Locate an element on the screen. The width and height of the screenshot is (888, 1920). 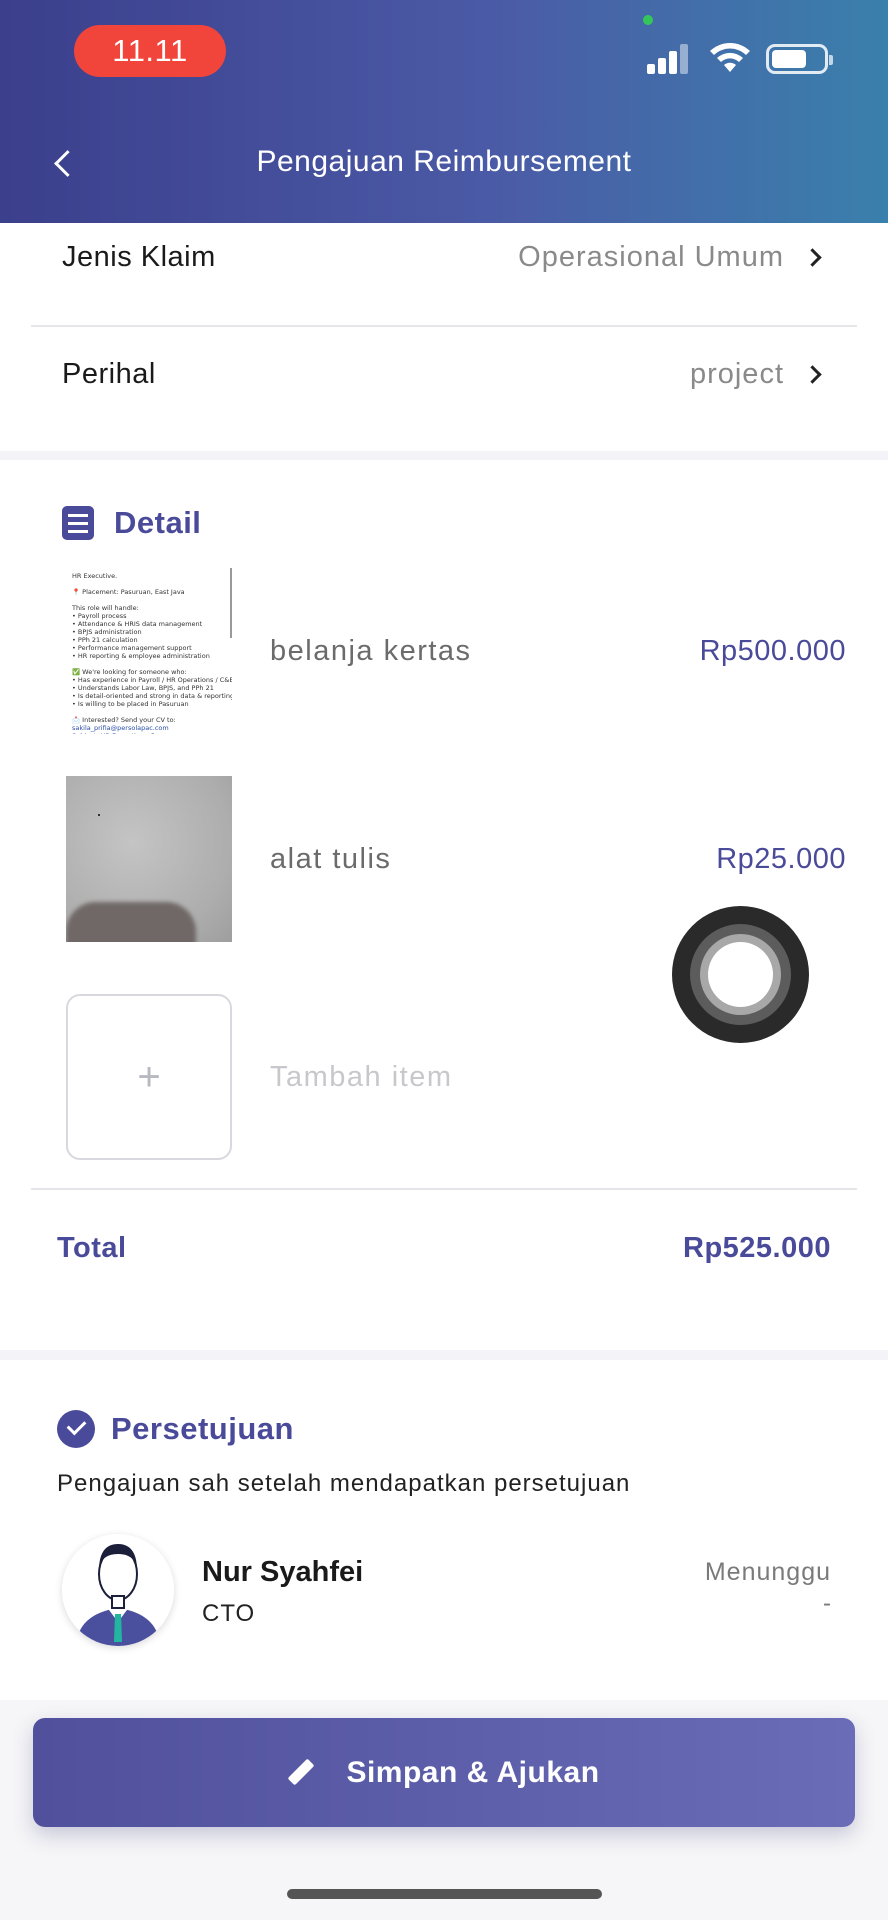
battery-icon is located at coordinates (799, 59).